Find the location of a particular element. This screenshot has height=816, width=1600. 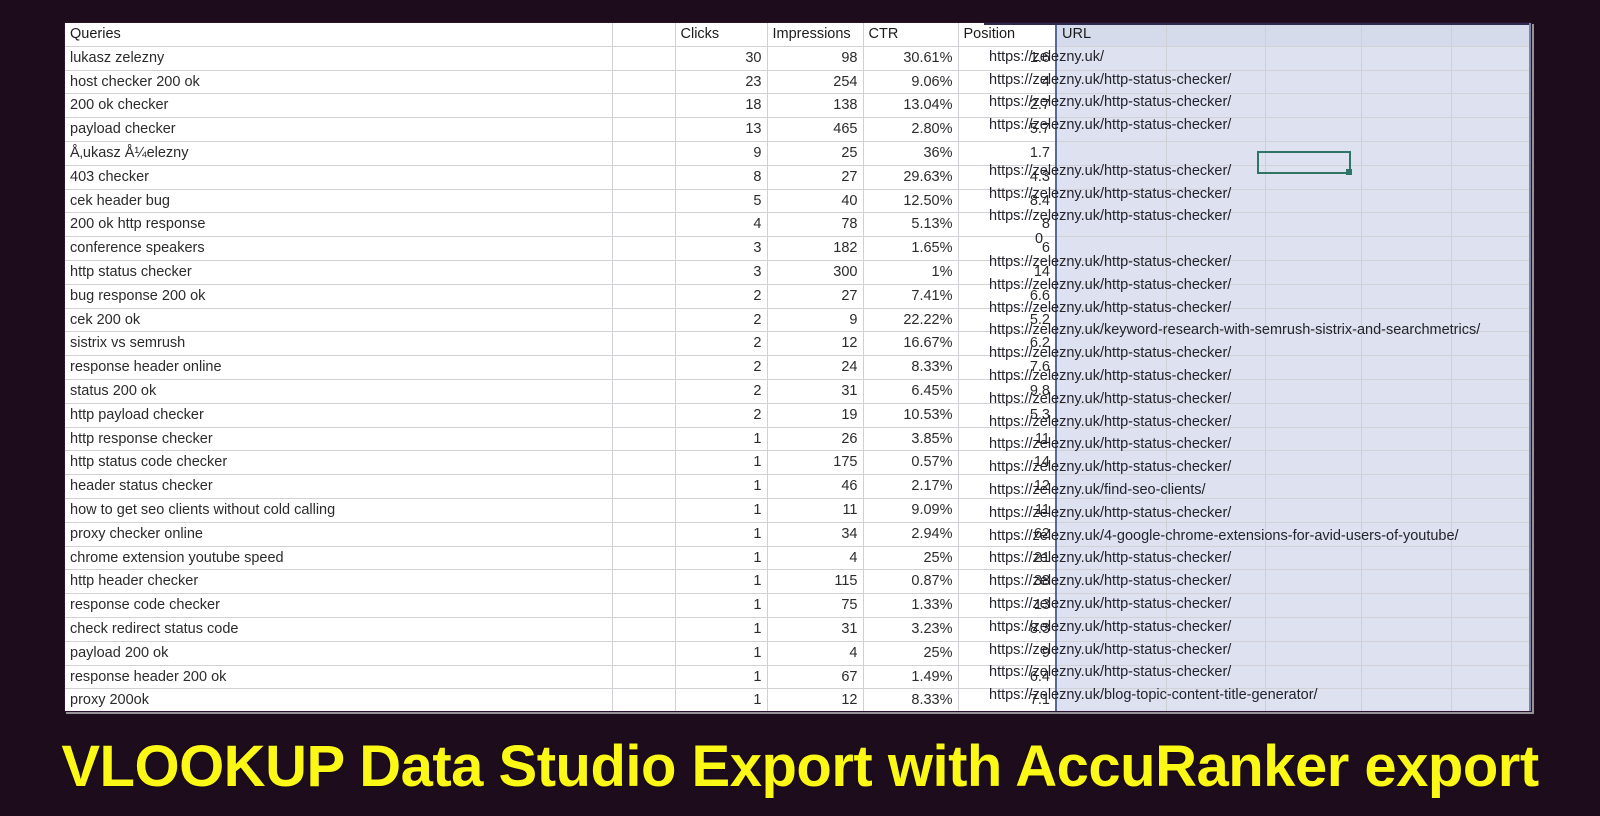

cell-position: 8.4 is located at coordinates (1007, 201).